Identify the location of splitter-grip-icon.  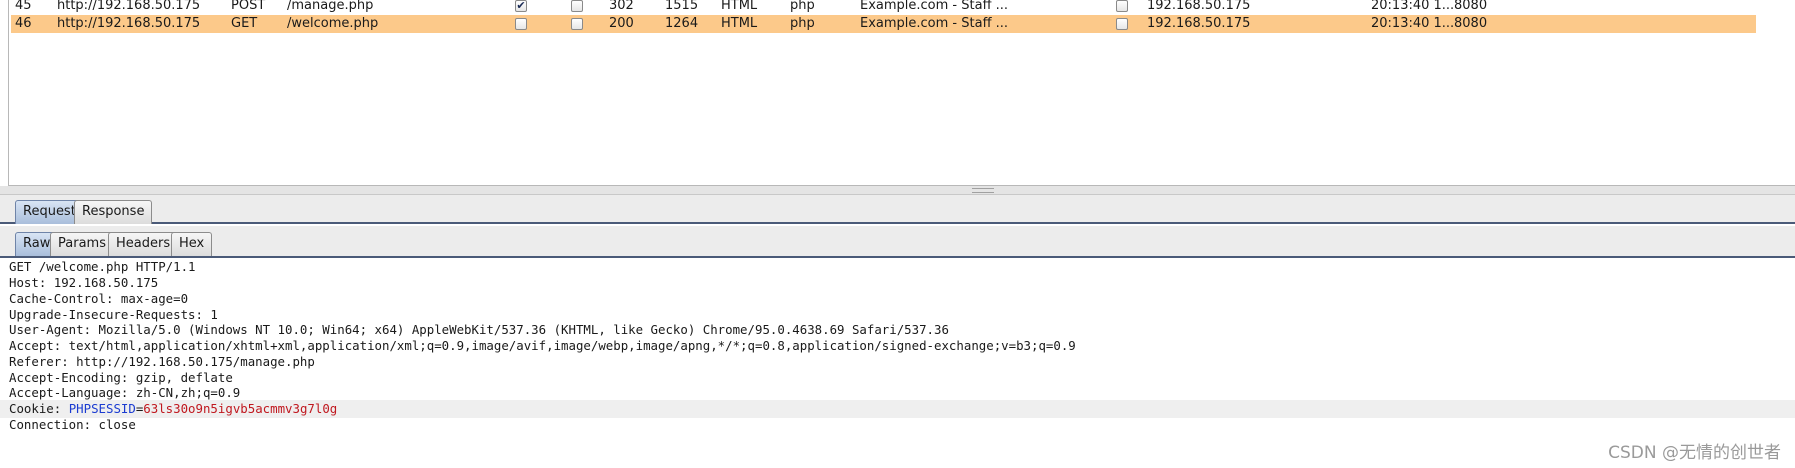
(983, 190).